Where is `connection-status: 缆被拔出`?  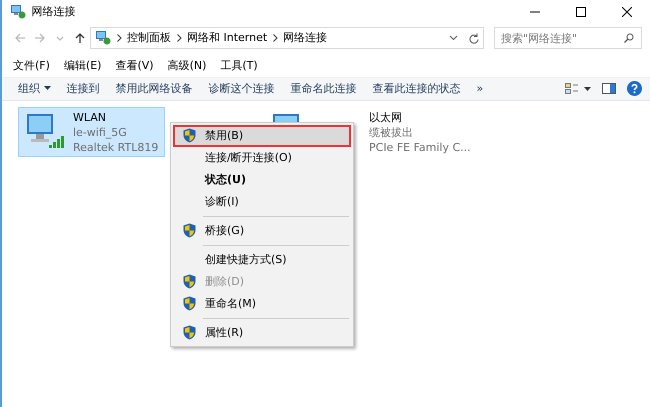
connection-status: 缆被拔出 is located at coordinates (391, 132).